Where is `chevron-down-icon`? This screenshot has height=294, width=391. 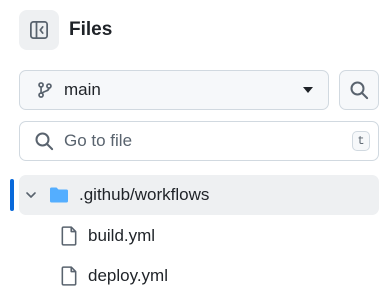 chevron-down-icon is located at coordinates (31, 195).